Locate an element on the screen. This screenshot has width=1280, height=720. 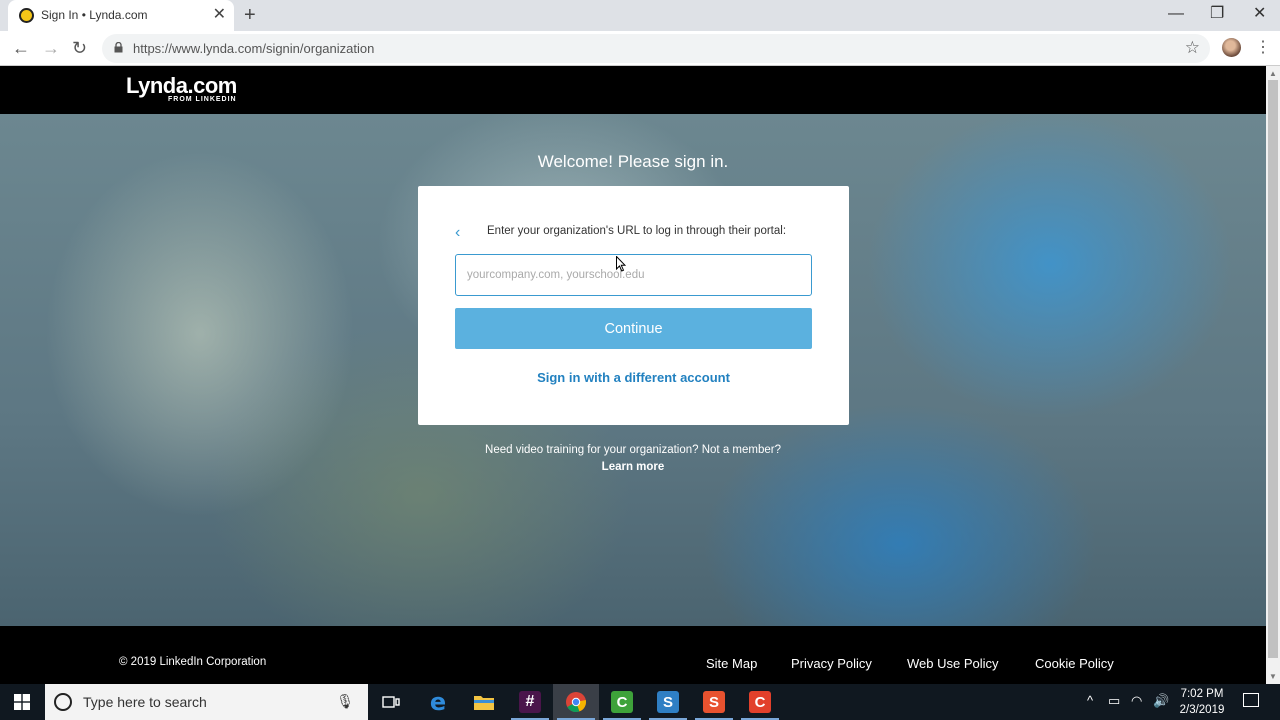
profile-avatar is located at coordinates (1231, 47).